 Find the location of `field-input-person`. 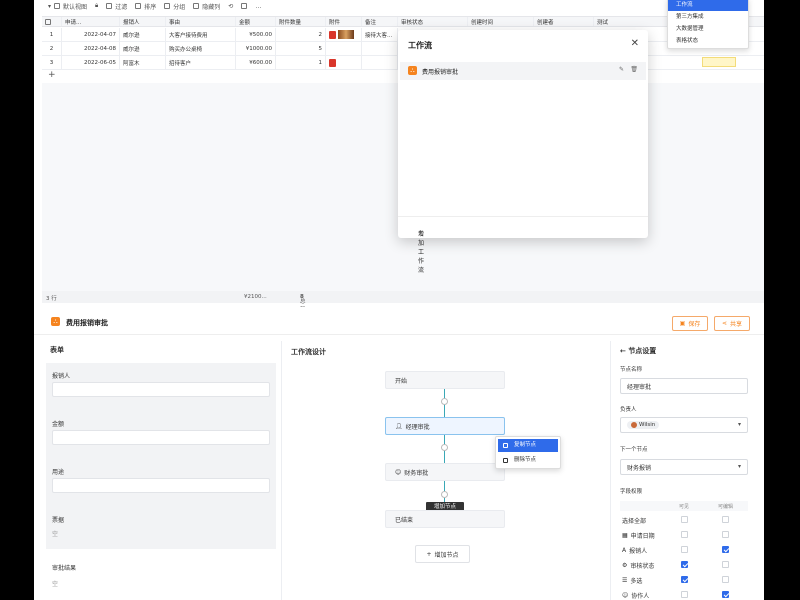

field-input-person is located at coordinates (161, 389).